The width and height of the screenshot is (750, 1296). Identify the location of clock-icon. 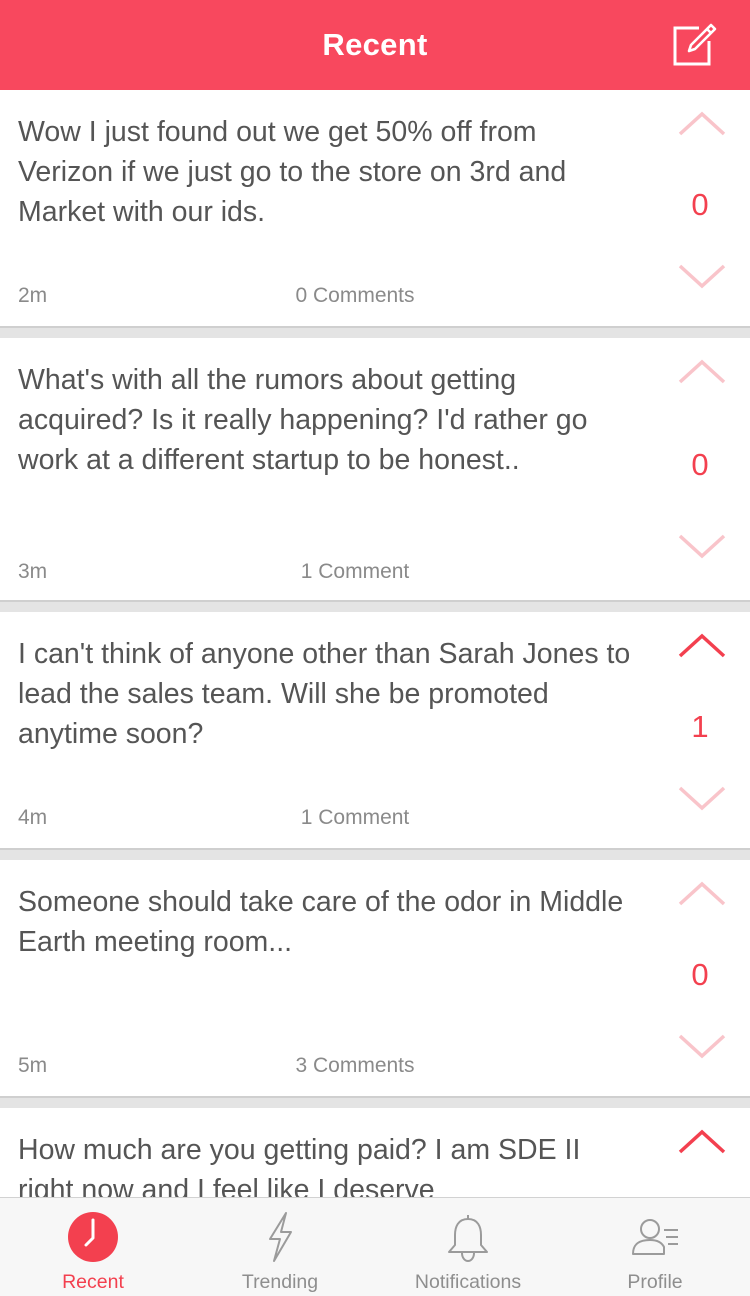
(93, 1237).